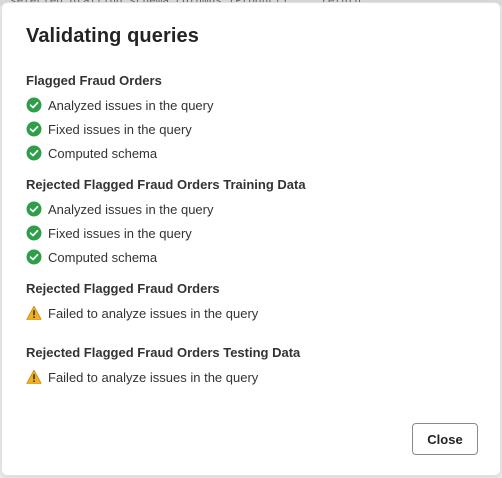 Image resolution: width=502 pixels, height=478 pixels. What do you see at coordinates (445, 439) in the screenshot?
I see `close-button: Close` at bounding box center [445, 439].